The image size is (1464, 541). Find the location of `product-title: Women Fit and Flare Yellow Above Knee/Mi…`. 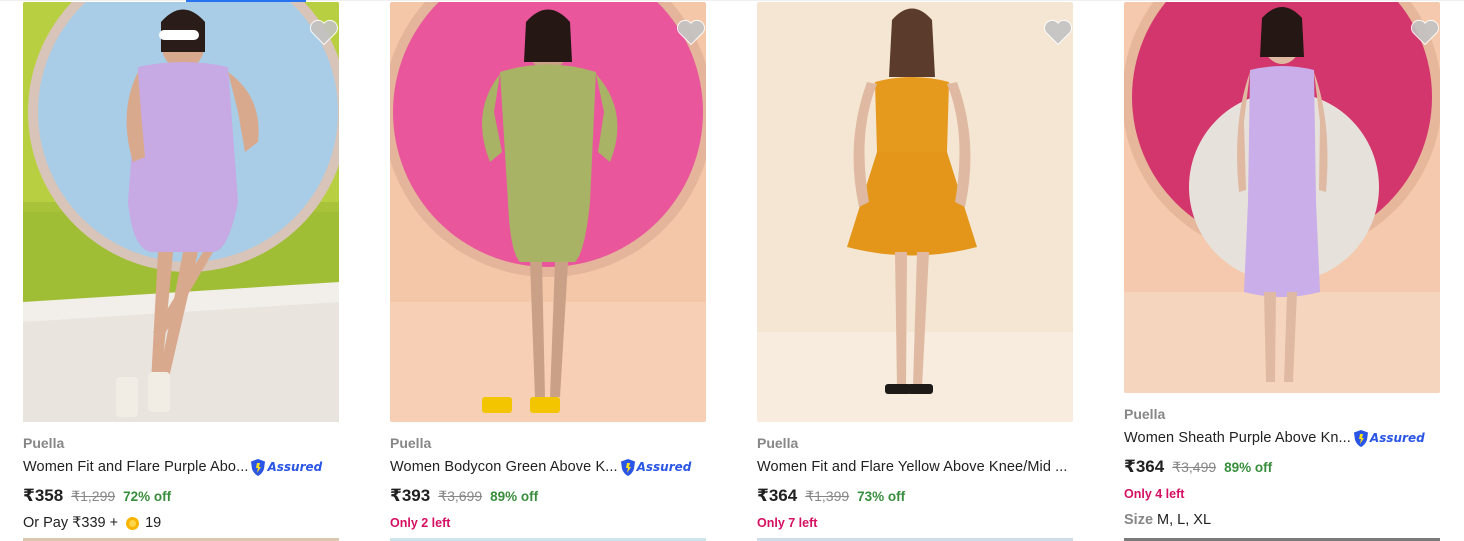

product-title: Women Fit and Flare Yellow Above Knee/Mi… is located at coordinates (912, 467).